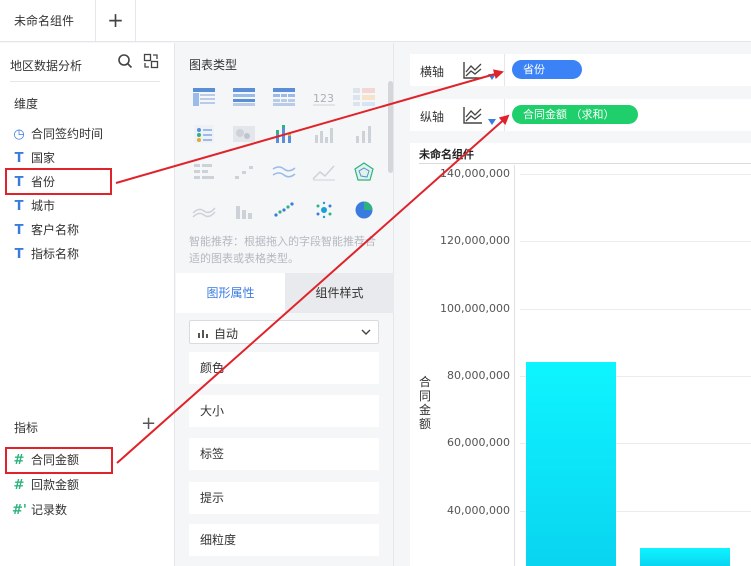  I want to click on radar-chart-icon, so click(364, 172).